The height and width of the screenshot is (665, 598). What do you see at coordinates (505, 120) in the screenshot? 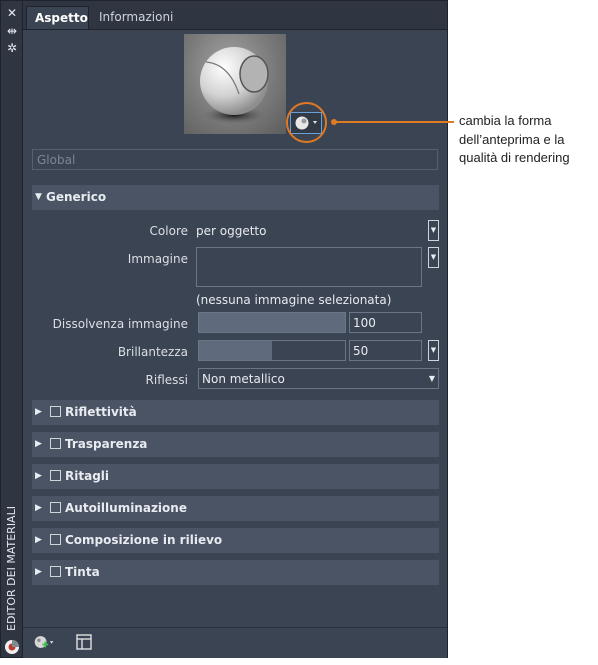
I see `callout-line-1: cambia la forma` at bounding box center [505, 120].